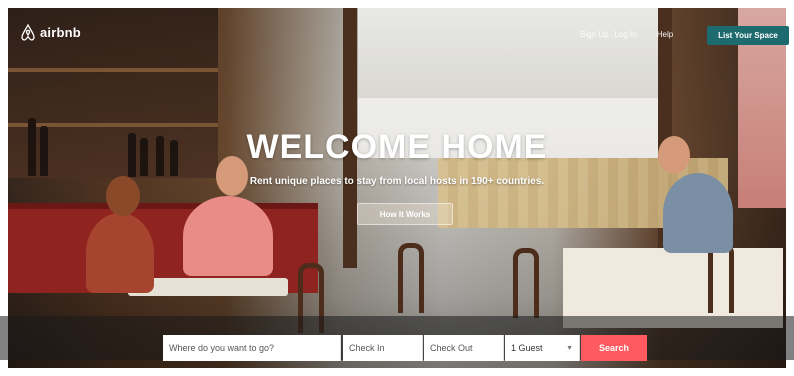 Image resolution: width=794 pixels, height=376 pixels. I want to click on guests-value: 1 Guest, so click(527, 348).